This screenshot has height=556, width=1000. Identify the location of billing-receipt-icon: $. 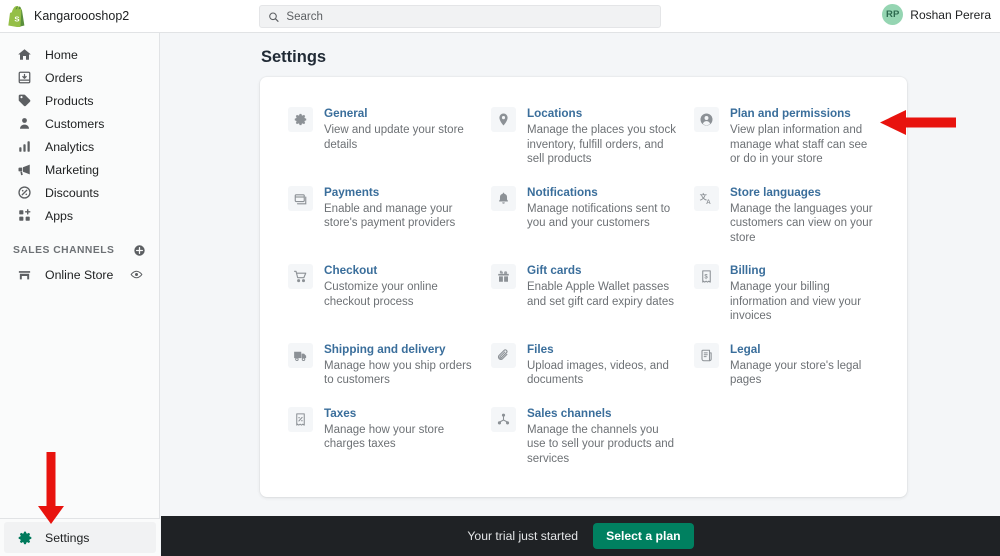
(706, 276).